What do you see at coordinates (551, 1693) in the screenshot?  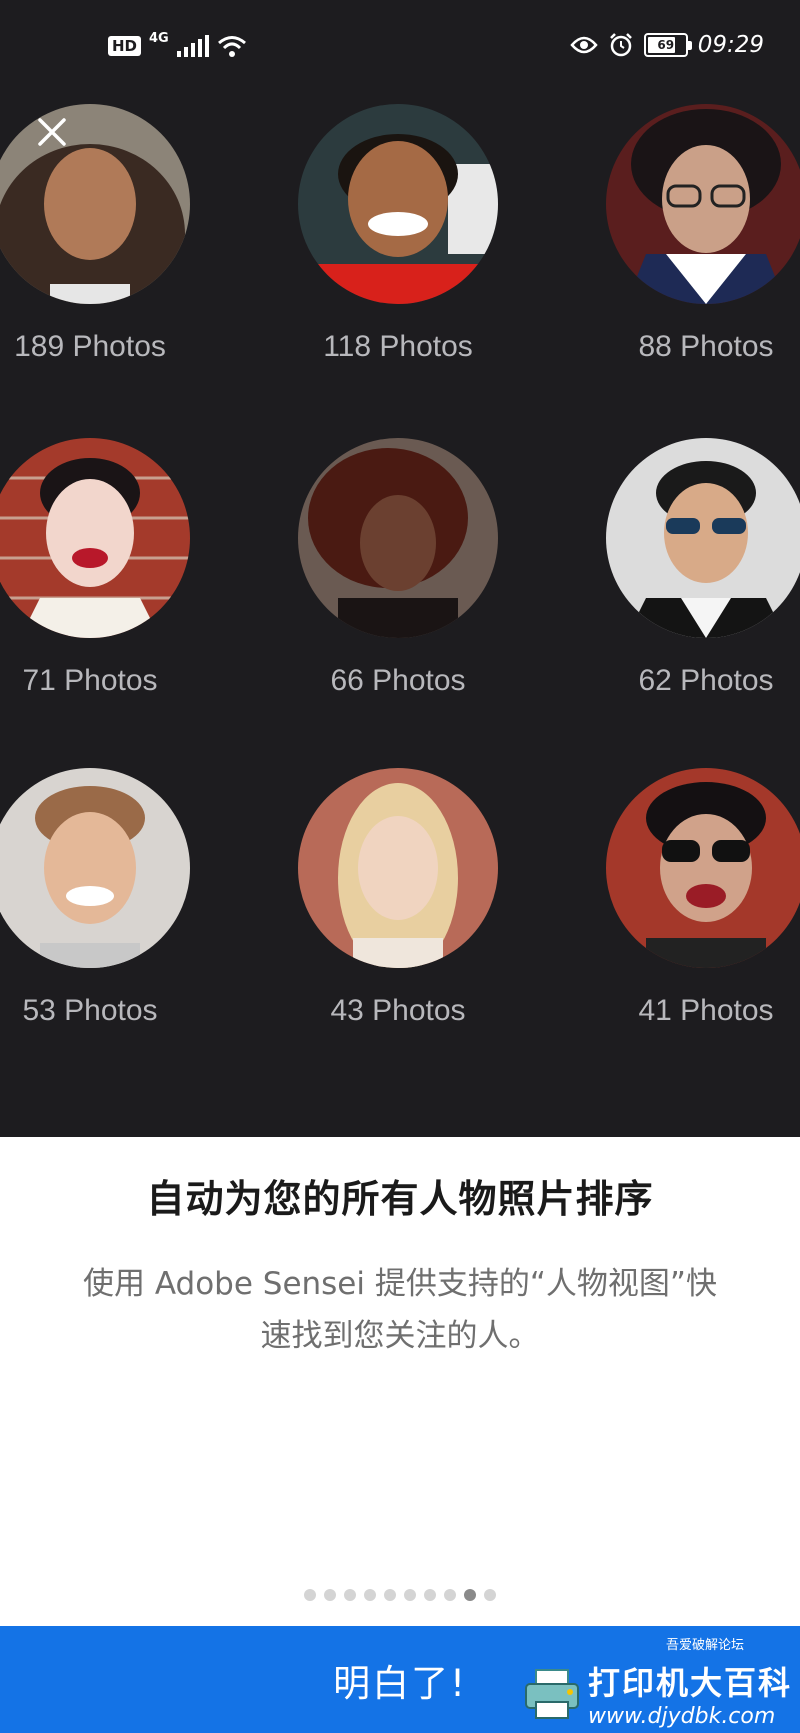 I see `printer-icon` at bounding box center [551, 1693].